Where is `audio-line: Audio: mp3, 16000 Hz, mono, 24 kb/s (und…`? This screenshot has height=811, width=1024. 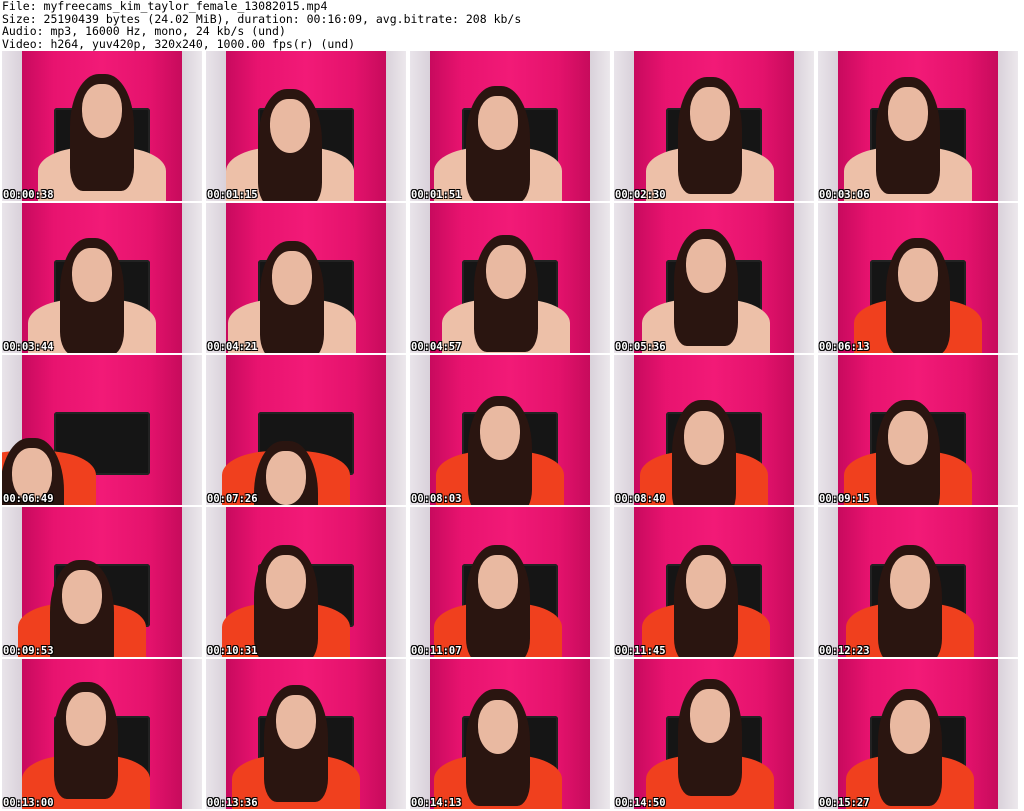
audio-line: Audio: mp3, 16000 Hz, mono, 24 kb/s (und… is located at coordinates (144, 31).